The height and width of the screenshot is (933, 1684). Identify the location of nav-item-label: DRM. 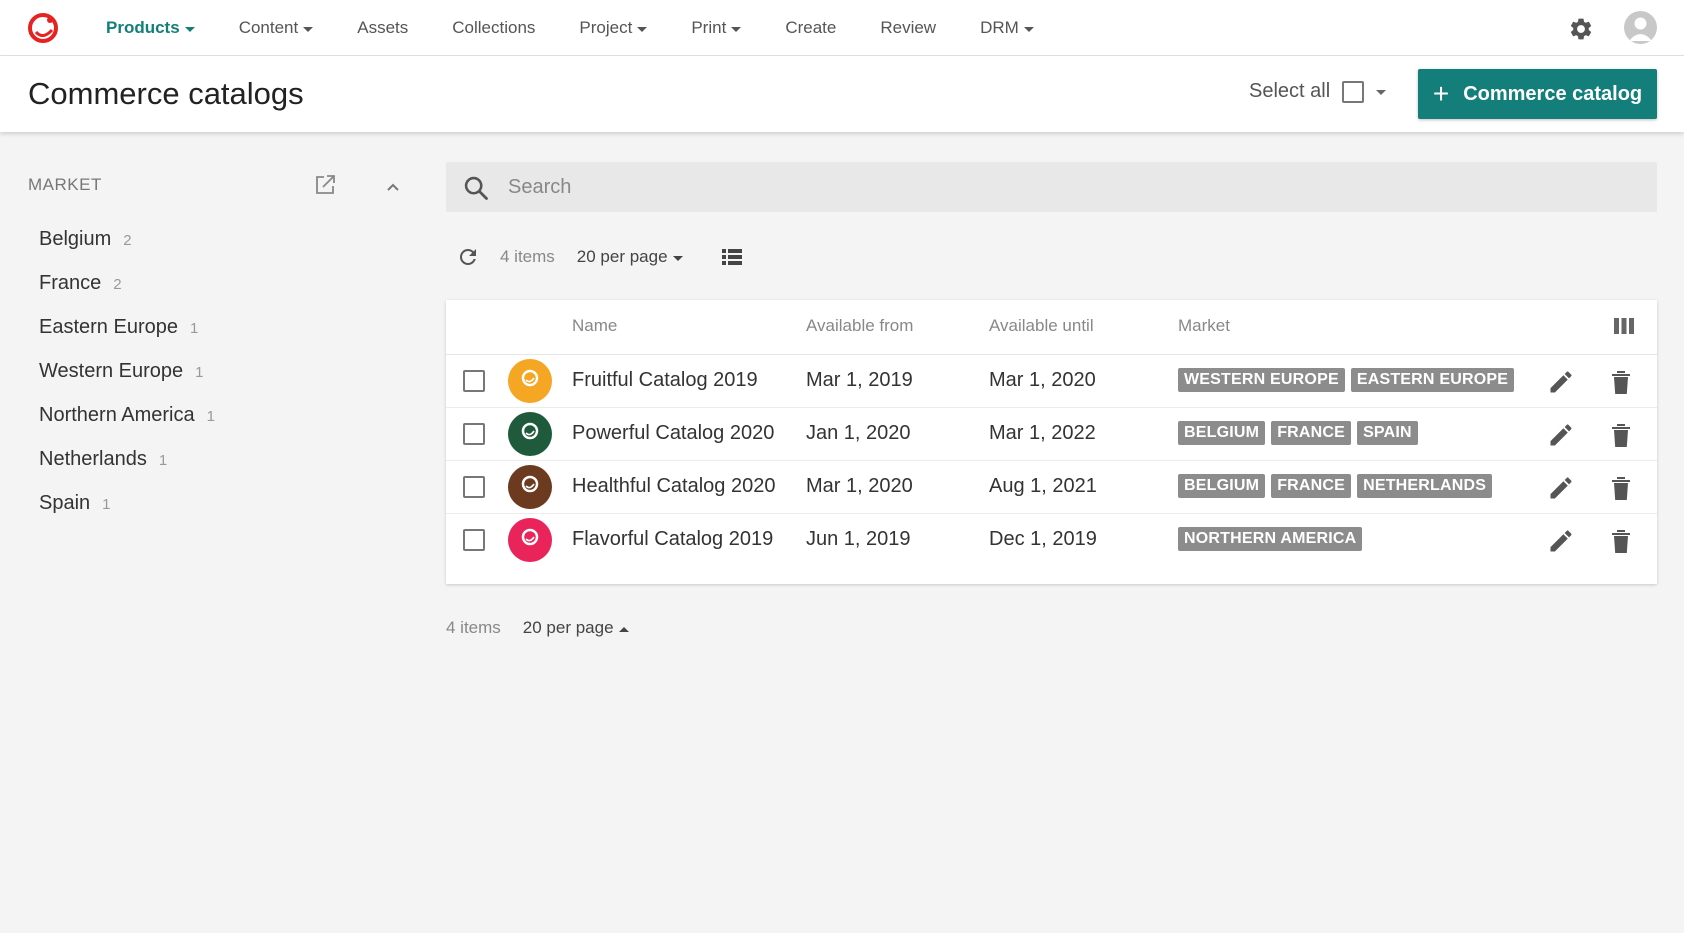
(999, 27).